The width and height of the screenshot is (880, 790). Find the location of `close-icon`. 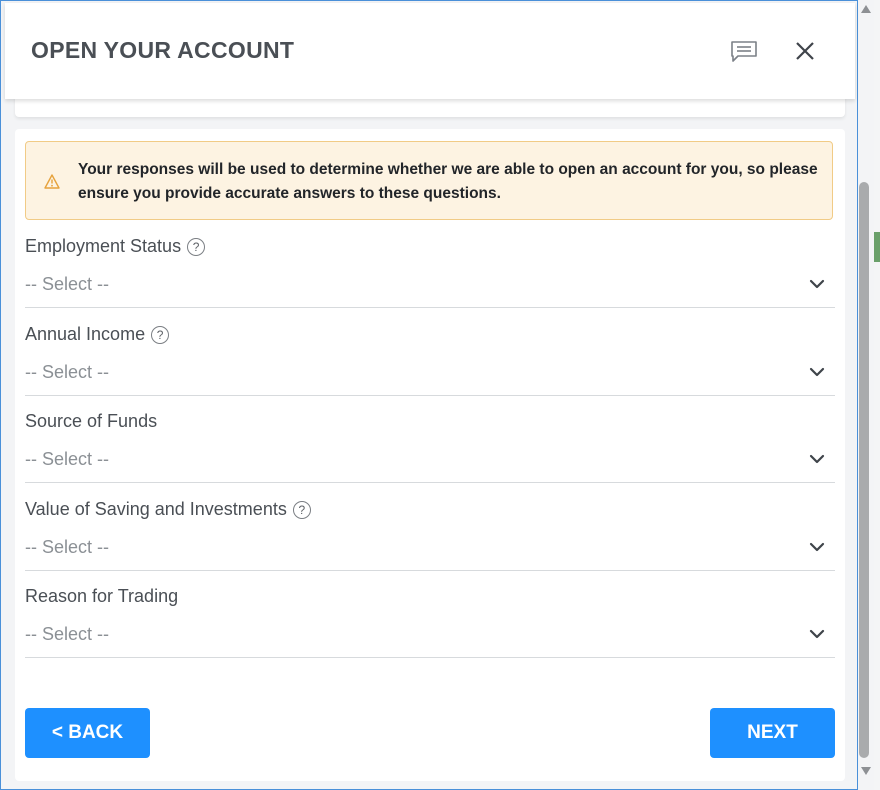

close-icon is located at coordinates (805, 51).